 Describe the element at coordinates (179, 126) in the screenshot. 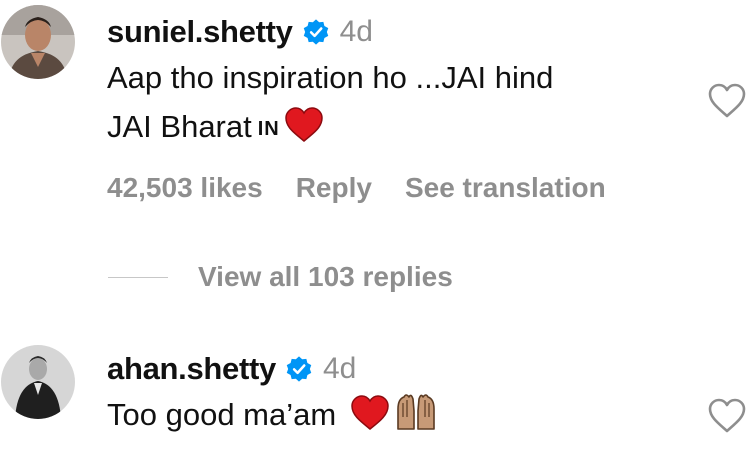

I see `comment-text-bharat: JAI Bharat` at that location.